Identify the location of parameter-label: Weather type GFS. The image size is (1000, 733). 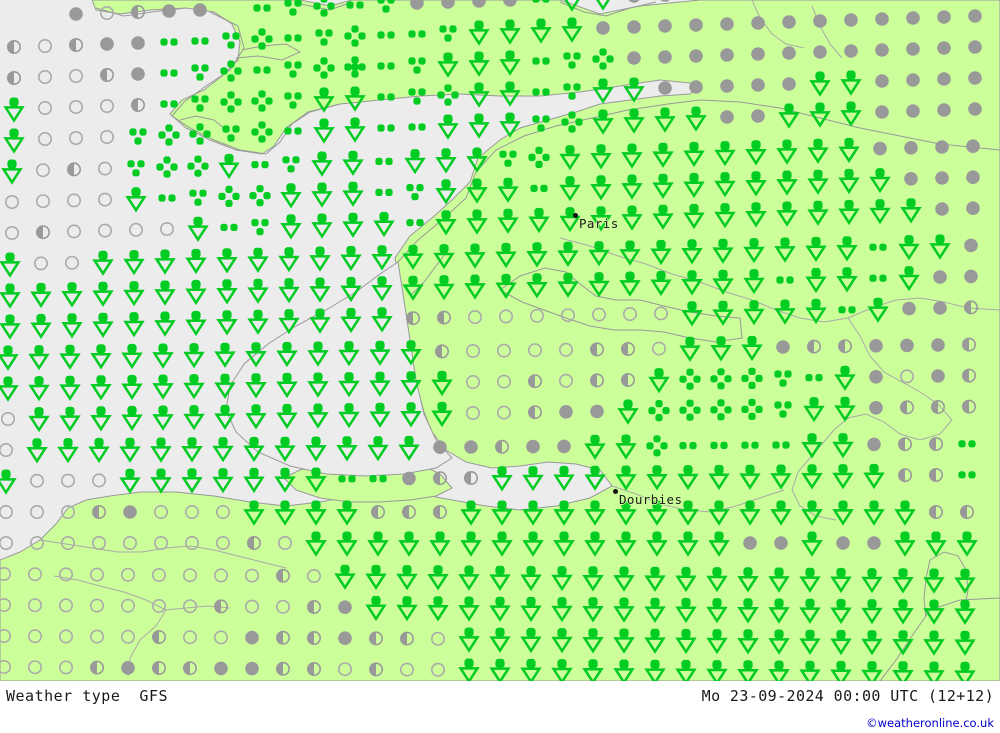
(87, 696).